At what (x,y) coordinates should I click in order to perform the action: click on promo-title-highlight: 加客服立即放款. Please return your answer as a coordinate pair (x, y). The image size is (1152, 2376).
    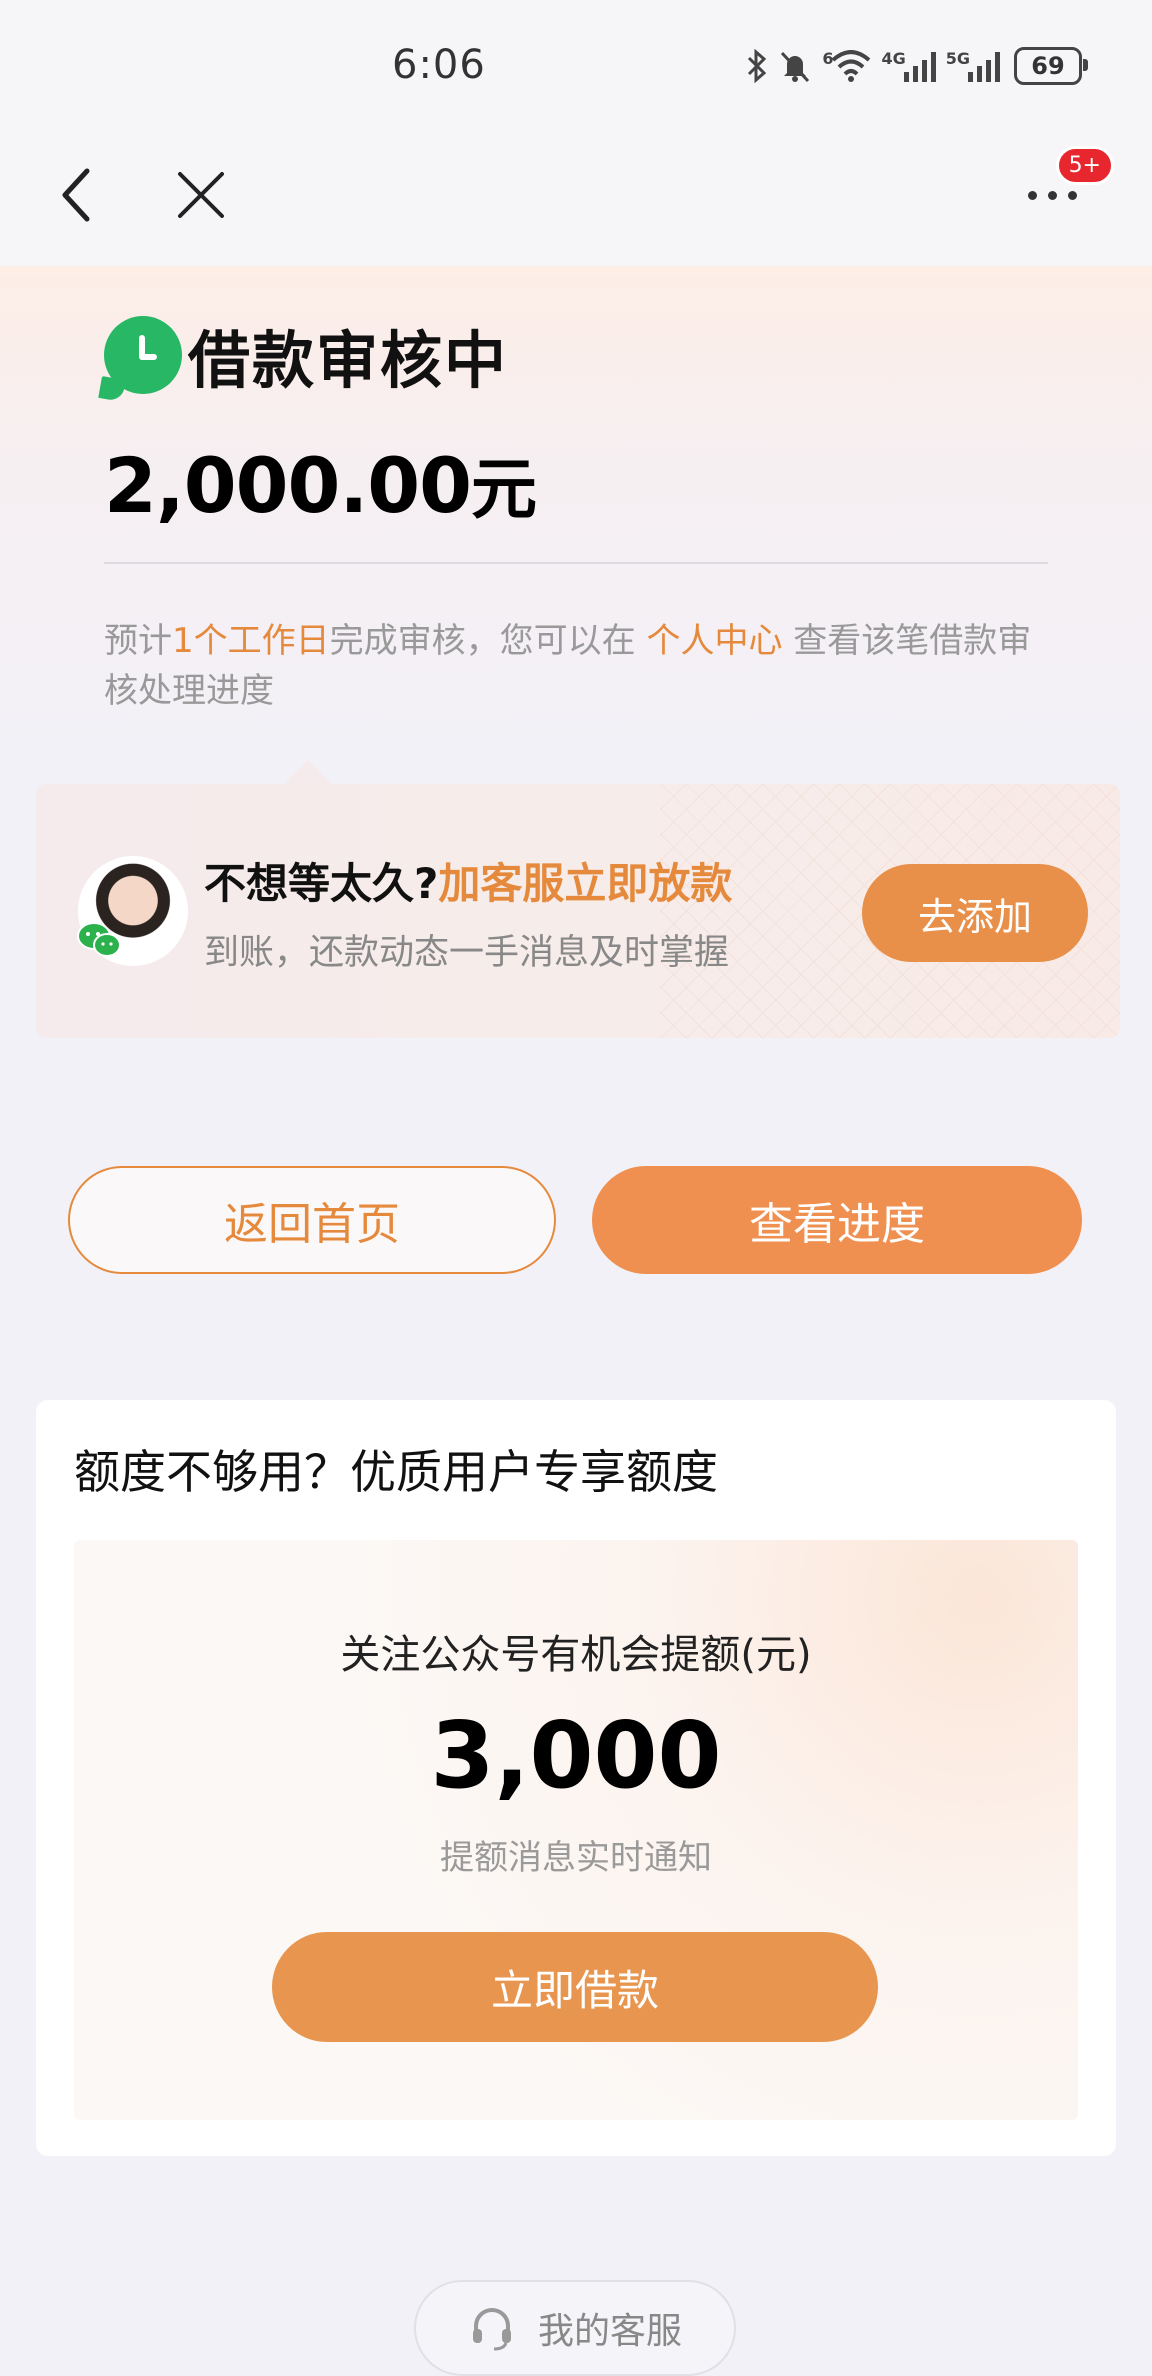
    Looking at the image, I should click on (585, 883).